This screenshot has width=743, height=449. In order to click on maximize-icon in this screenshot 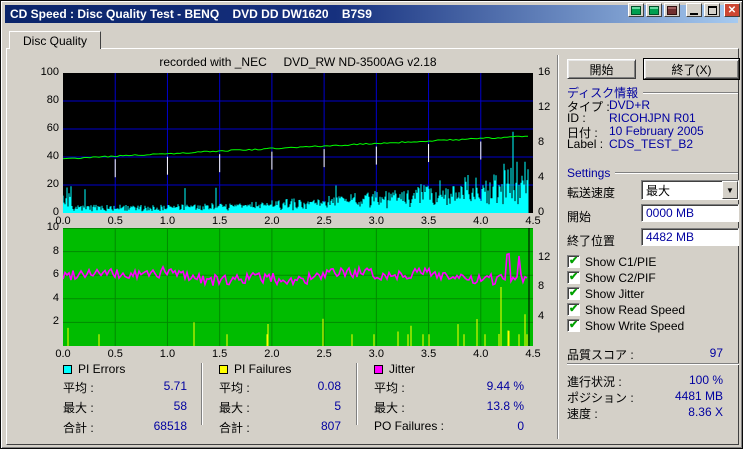, I will do `click(712, 10)`.